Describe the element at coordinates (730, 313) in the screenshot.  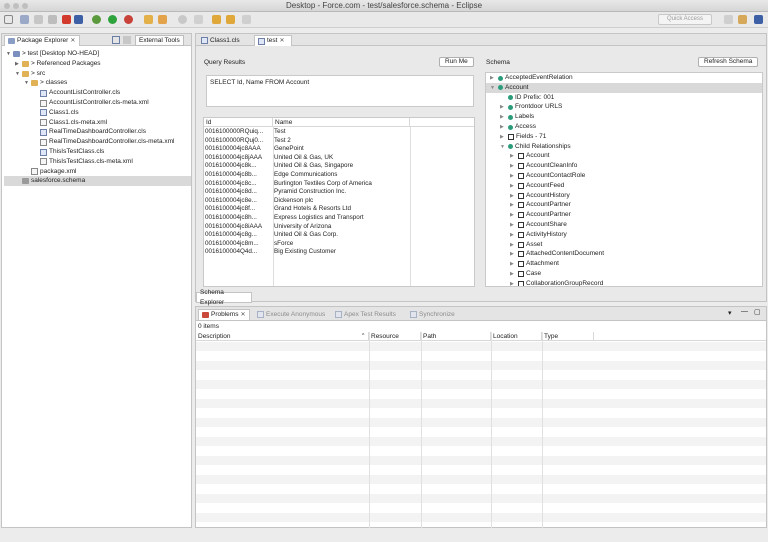
I see `view-menu-icon: ▾` at that location.